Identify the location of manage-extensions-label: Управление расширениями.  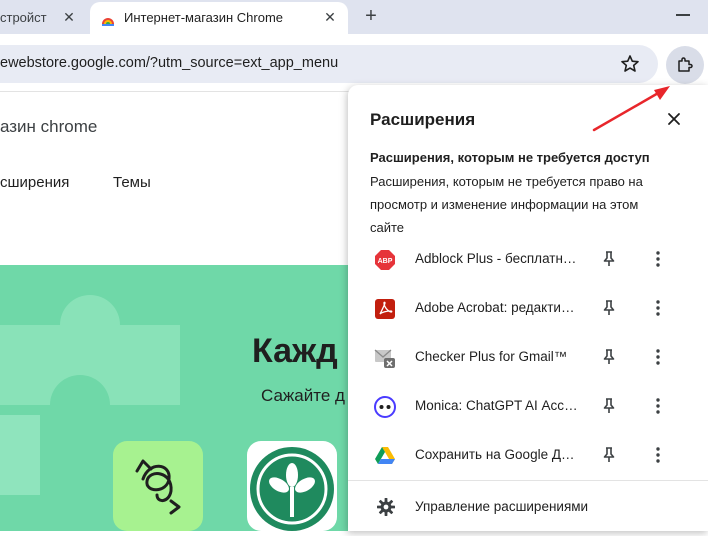
(502, 506).